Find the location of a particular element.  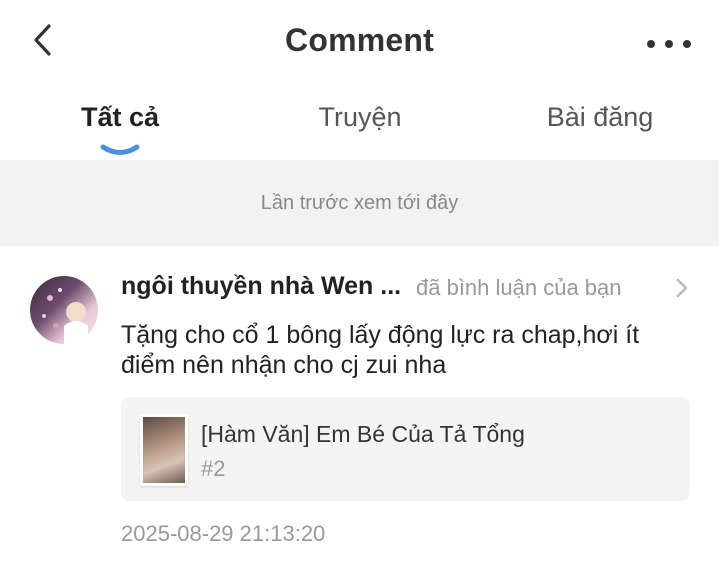

tab-posts: Bài đăng is located at coordinates (599, 117).